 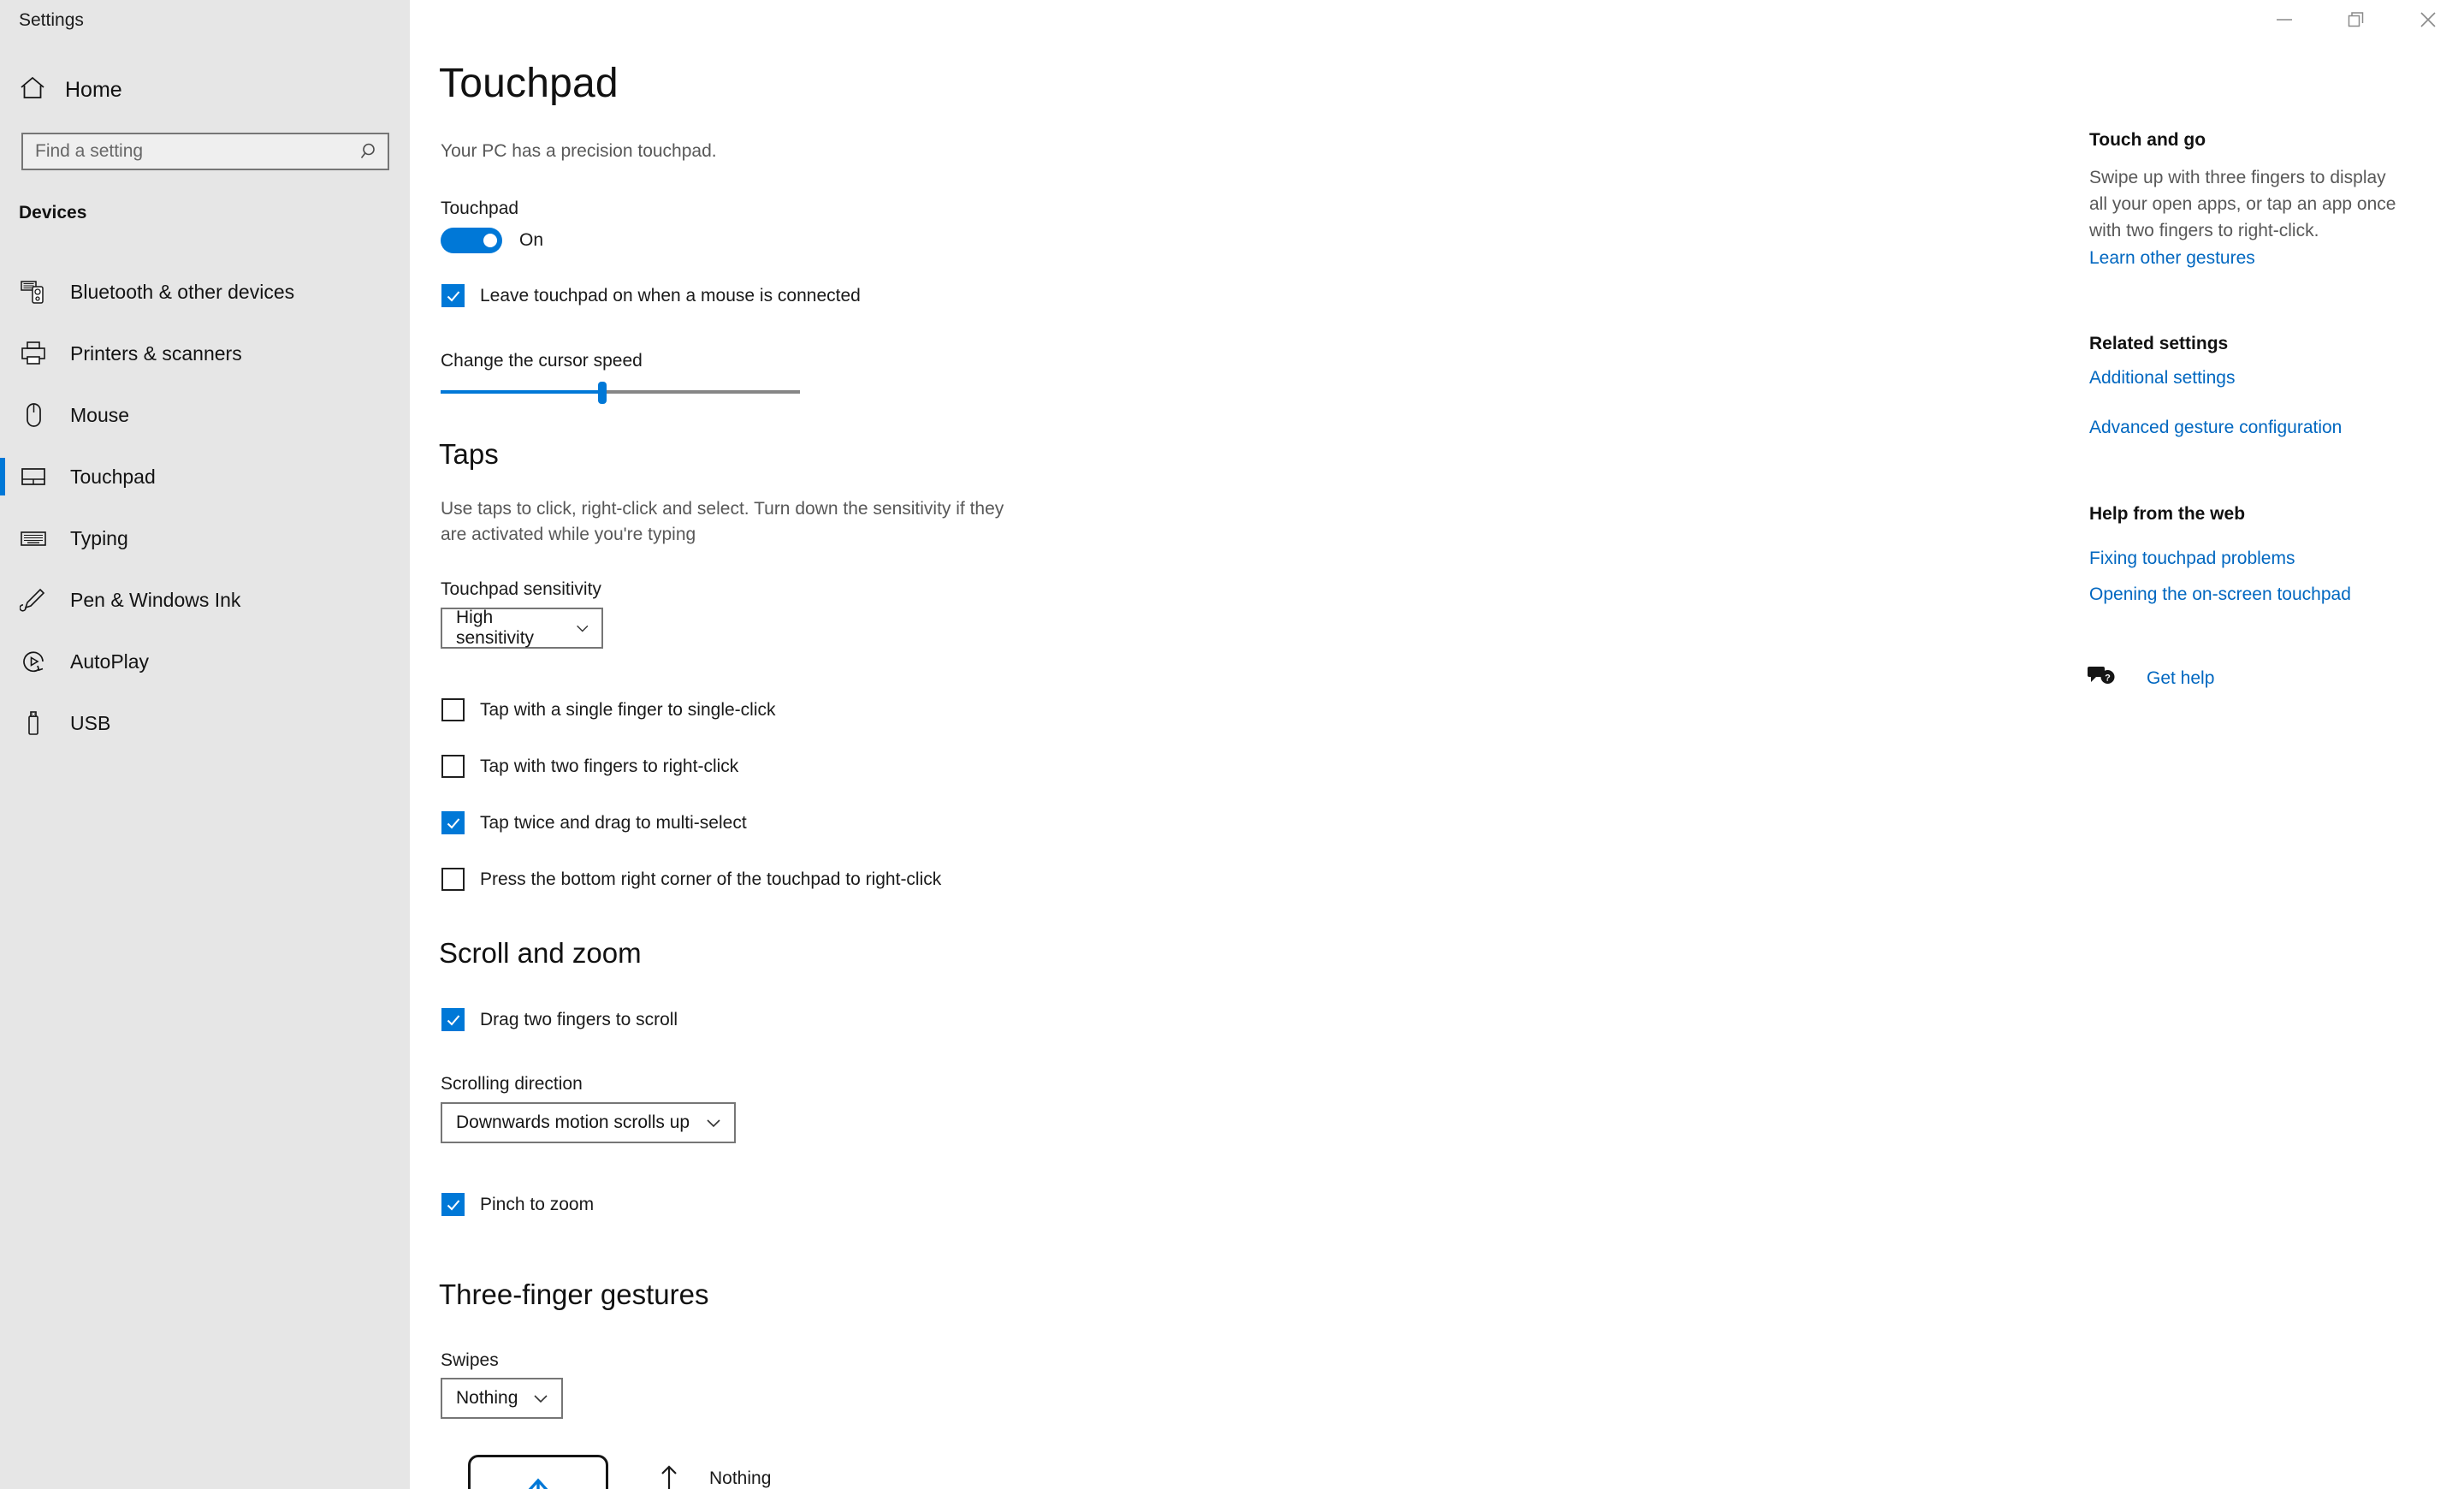 I want to click on minimize-icon, so click(x=2284, y=20).